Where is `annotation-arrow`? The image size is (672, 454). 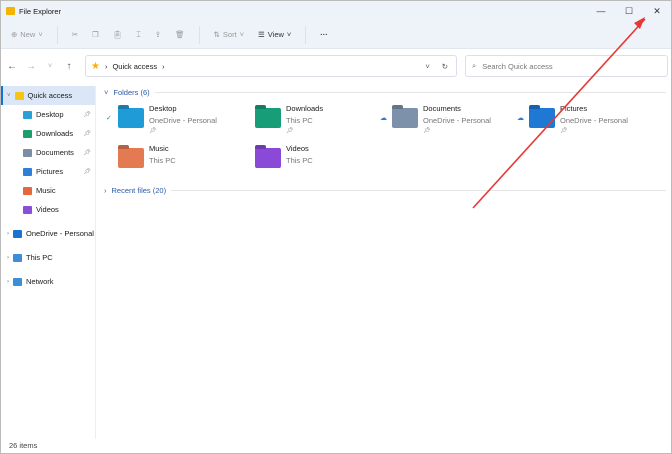 annotation-arrow is located at coordinates (559, 113).